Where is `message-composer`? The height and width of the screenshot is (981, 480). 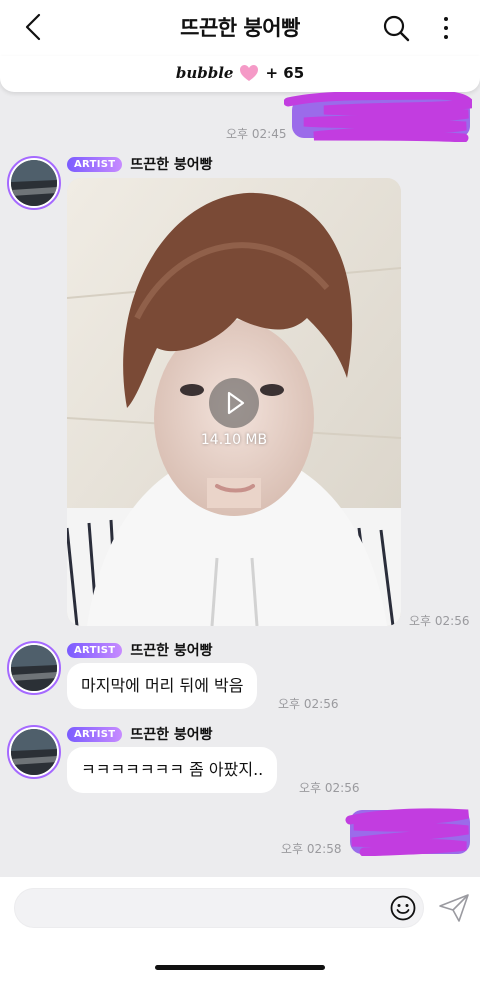
message-composer is located at coordinates (240, 929).